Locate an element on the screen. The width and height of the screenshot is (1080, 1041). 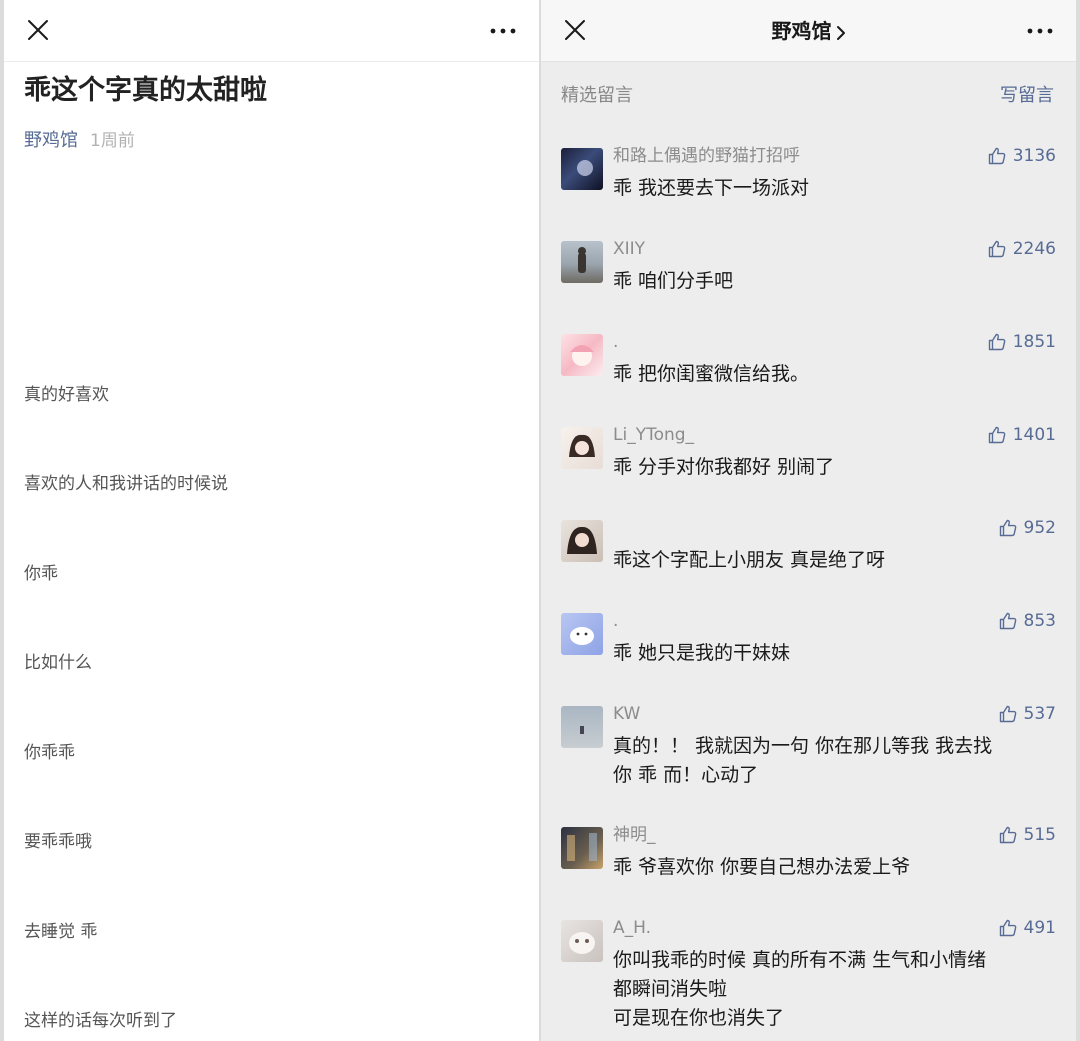
article-meta: 野鸡馆 1周前 is located at coordinates (79, 141).